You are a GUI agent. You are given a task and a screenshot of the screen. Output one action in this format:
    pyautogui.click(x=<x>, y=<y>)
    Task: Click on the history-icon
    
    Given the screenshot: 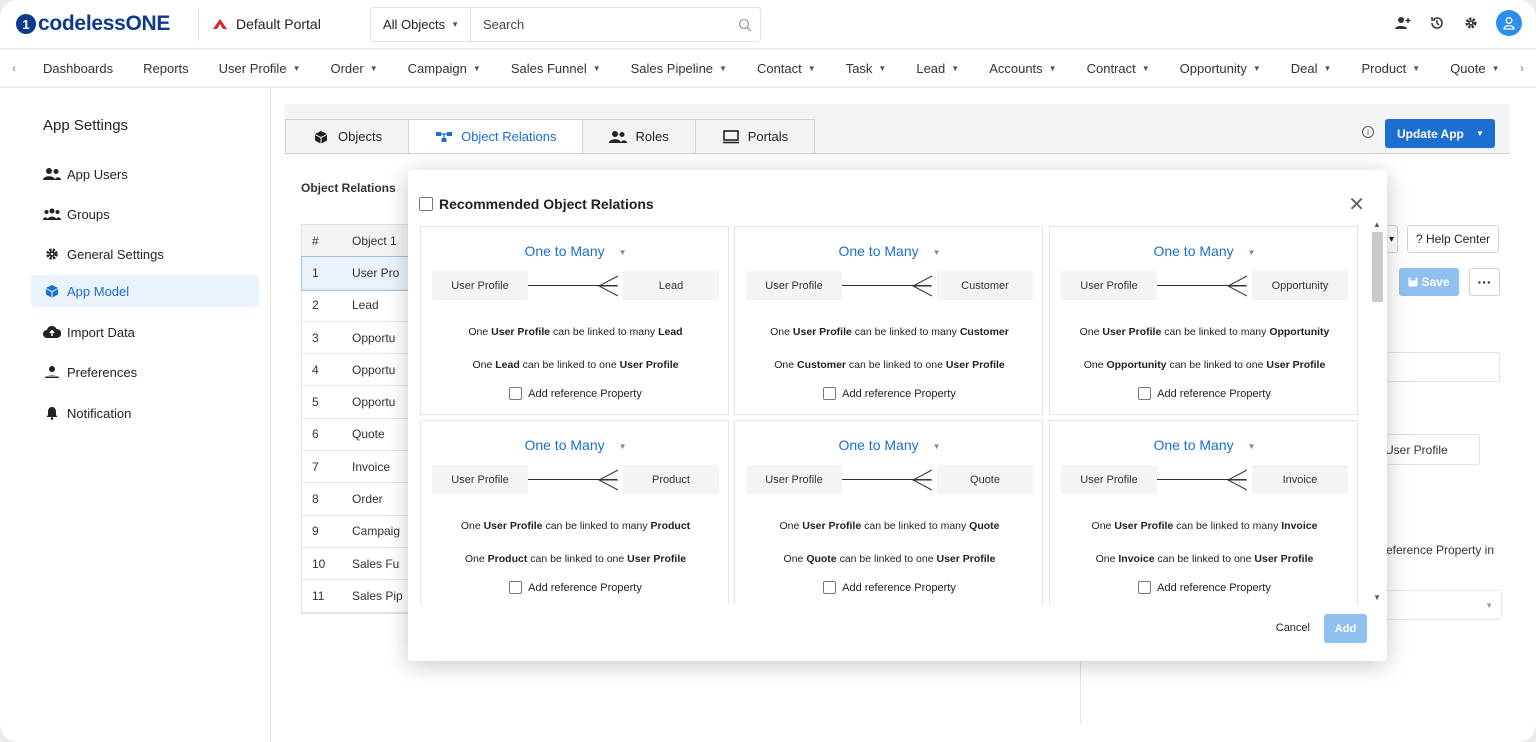 What is the action you would take?
    pyautogui.click(x=1437, y=23)
    